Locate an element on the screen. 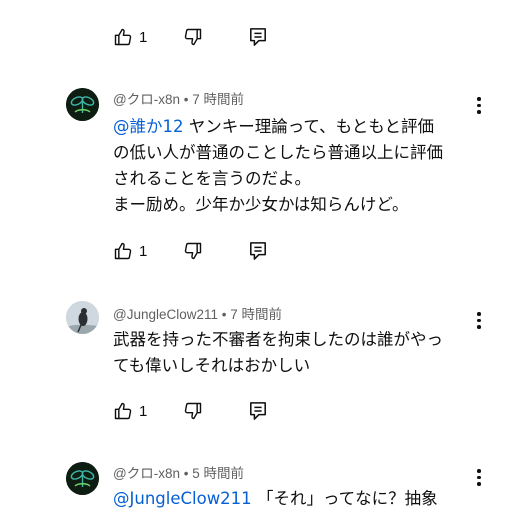 Image resolution: width=512 pixels, height=512 pixels. bird-photo-icon is located at coordinates (82, 317).